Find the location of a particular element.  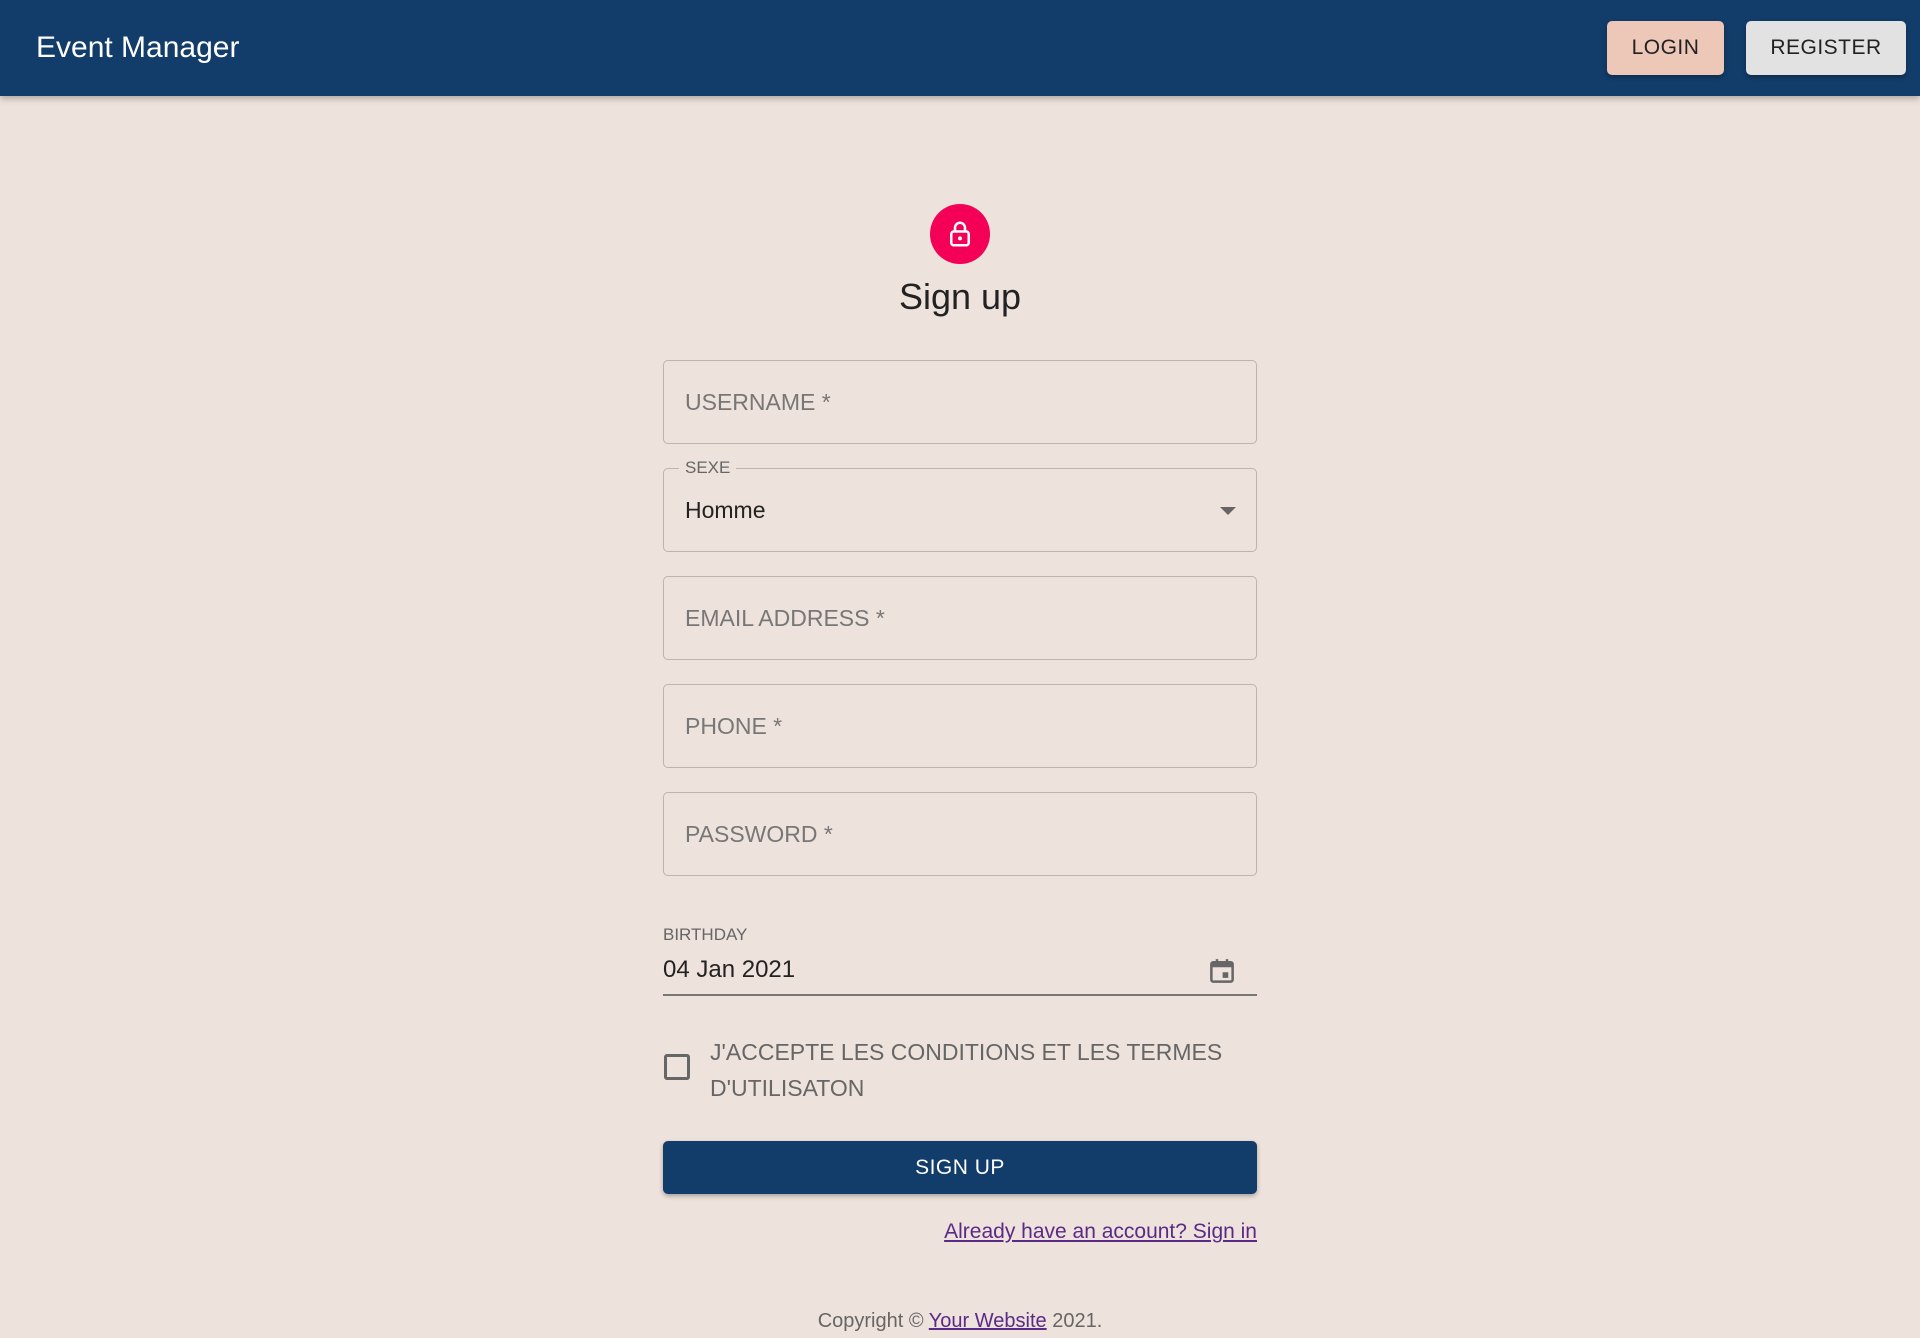

website-link: Your Website is located at coordinates (988, 1321).